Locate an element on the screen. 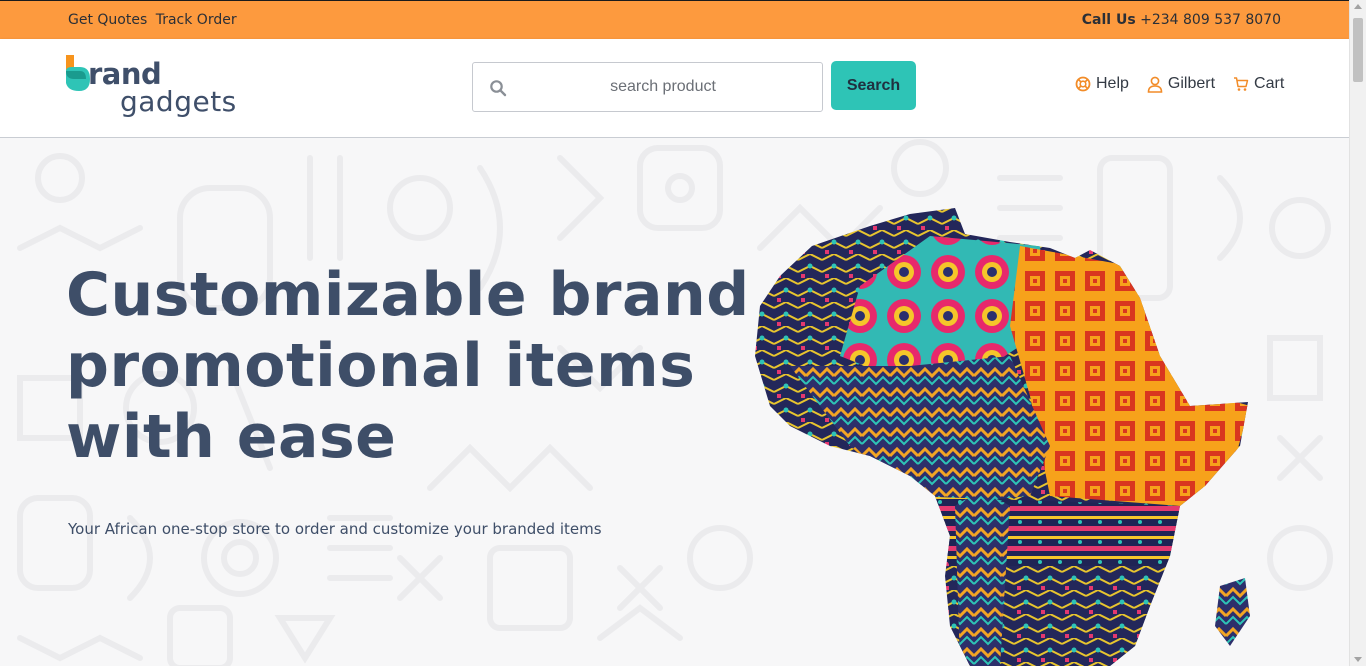 The width and height of the screenshot is (1366, 666). help-lifebuoy-icon is located at coordinates (1083, 84).